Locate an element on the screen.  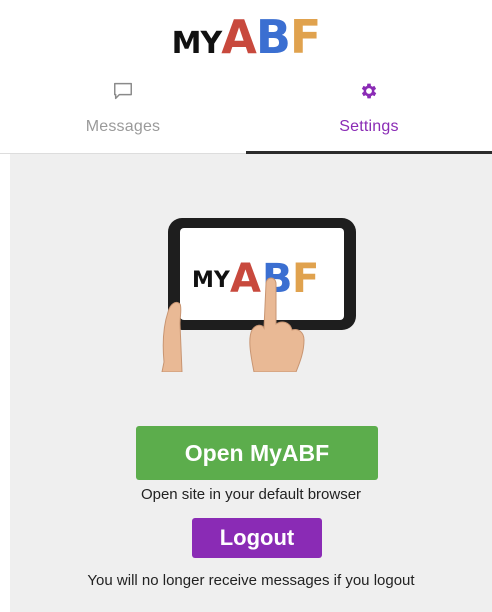
logo-letter-b: B is located at coordinates (273, 37).